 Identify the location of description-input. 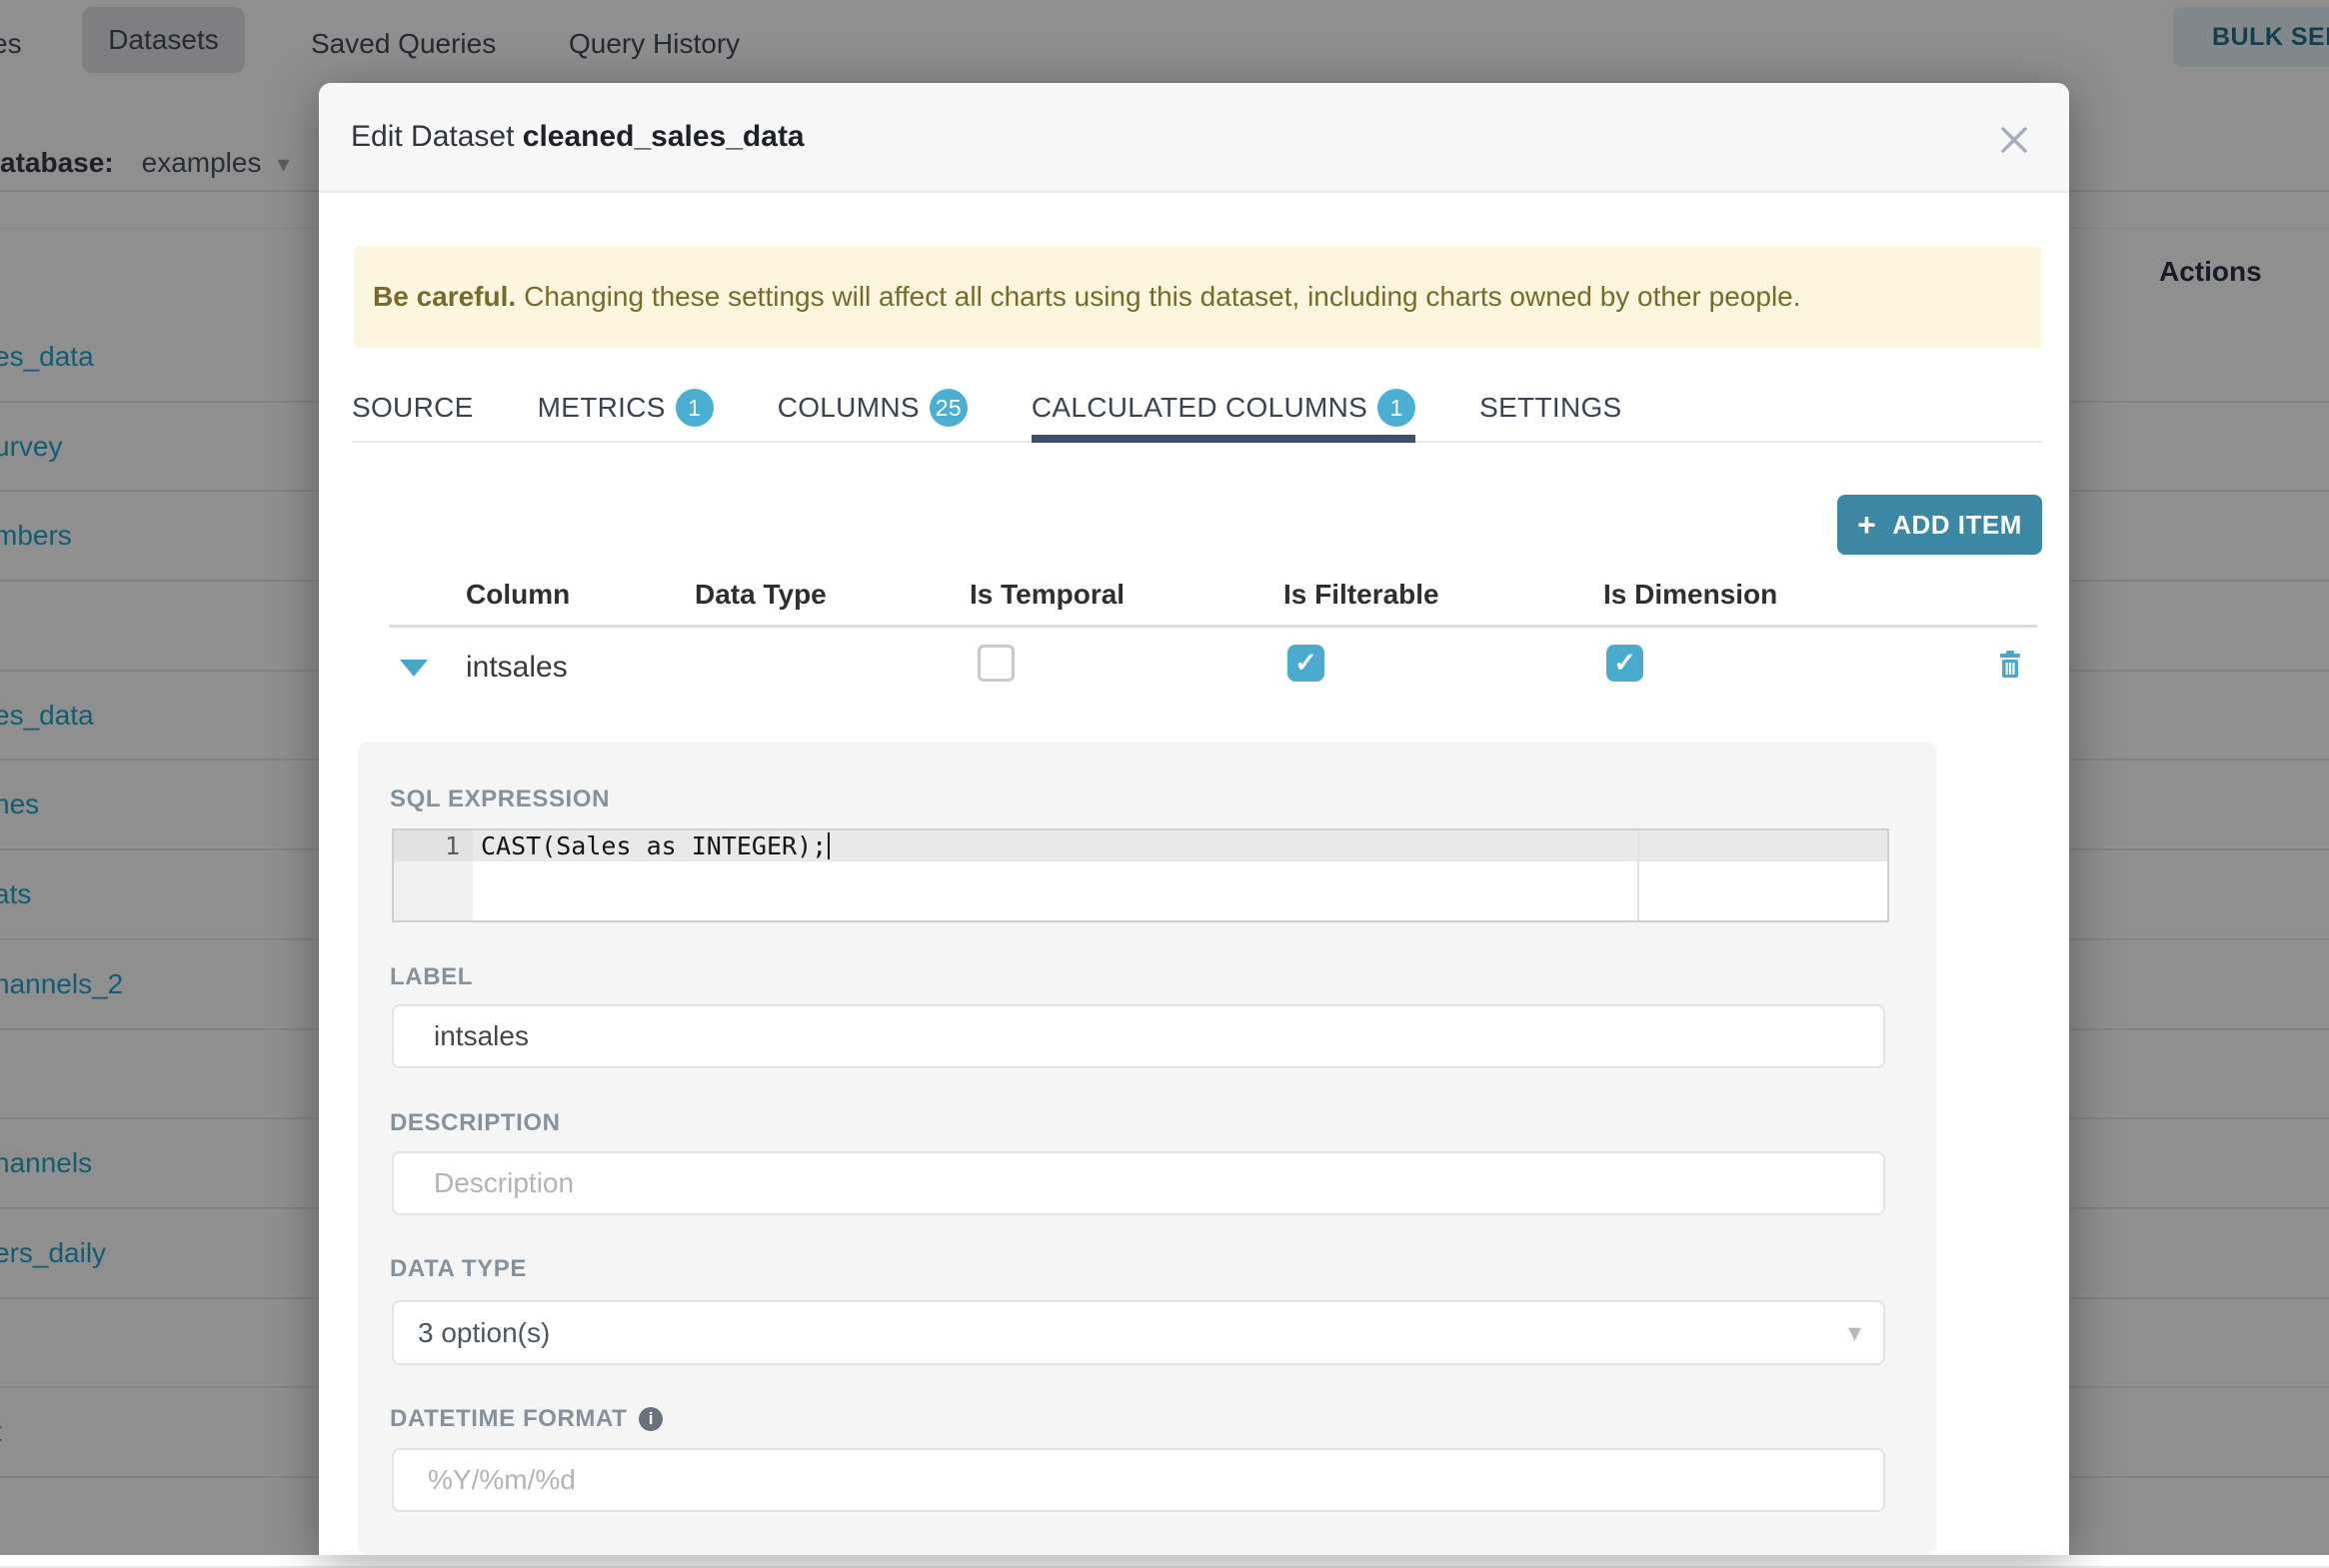
(1139, 1183).